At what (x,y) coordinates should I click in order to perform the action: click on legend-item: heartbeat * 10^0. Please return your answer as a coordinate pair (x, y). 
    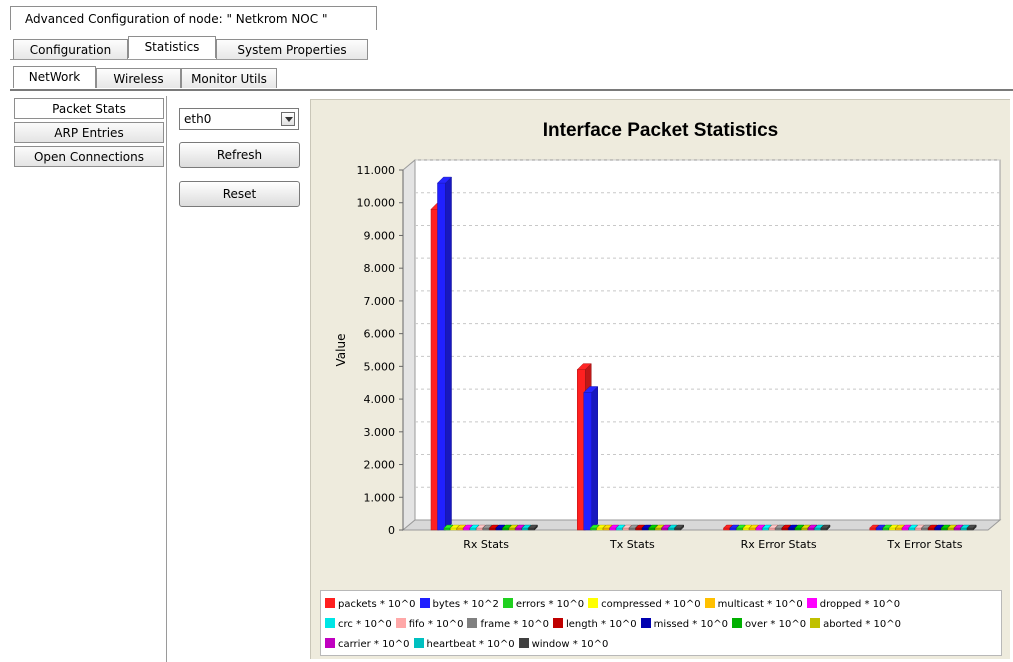
    Looking at the image, I should click on (464, 645).